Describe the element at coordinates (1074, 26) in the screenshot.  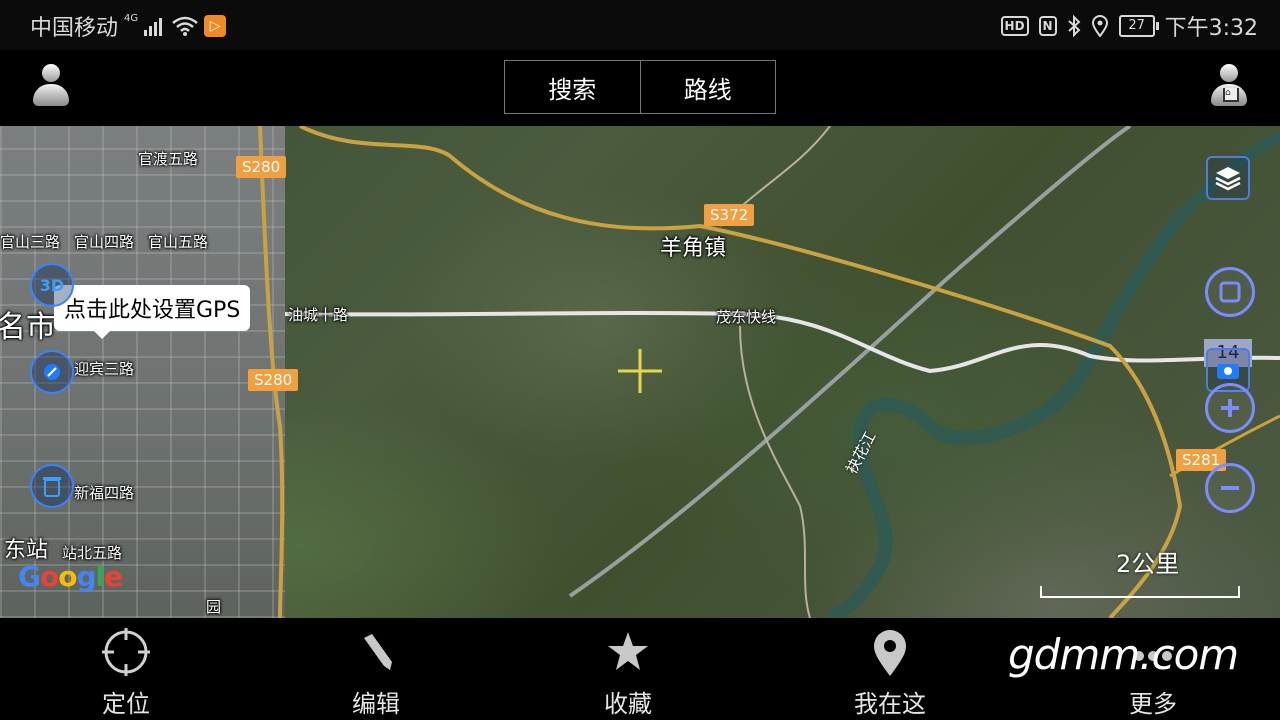
I see `bluetooth-icon` at that location.